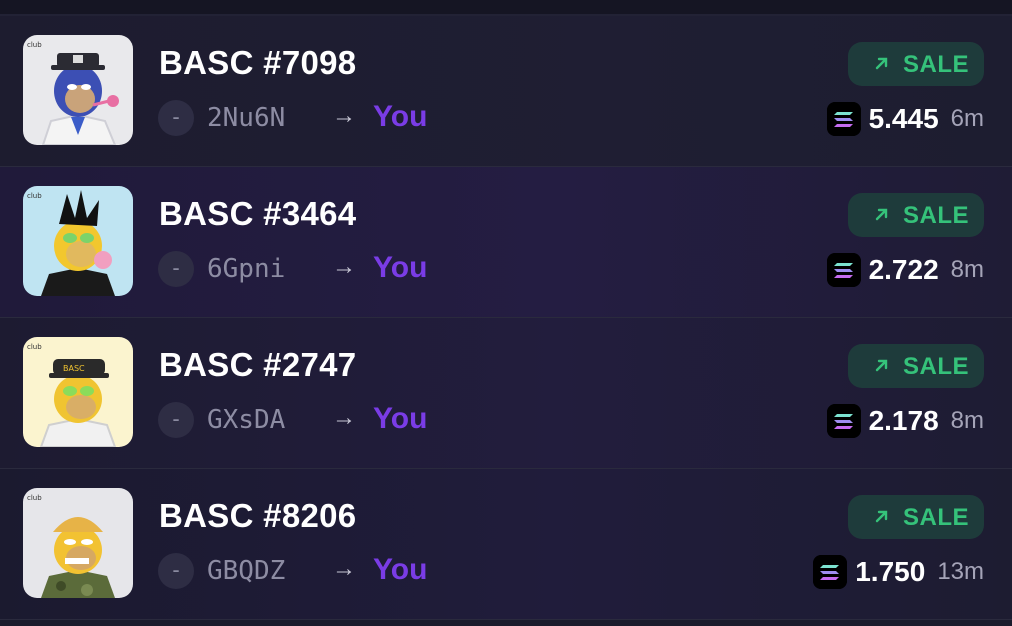 This screenshot has width=1012, height=626. I want to click on from-address: 6Gpni, so click(246, 269).